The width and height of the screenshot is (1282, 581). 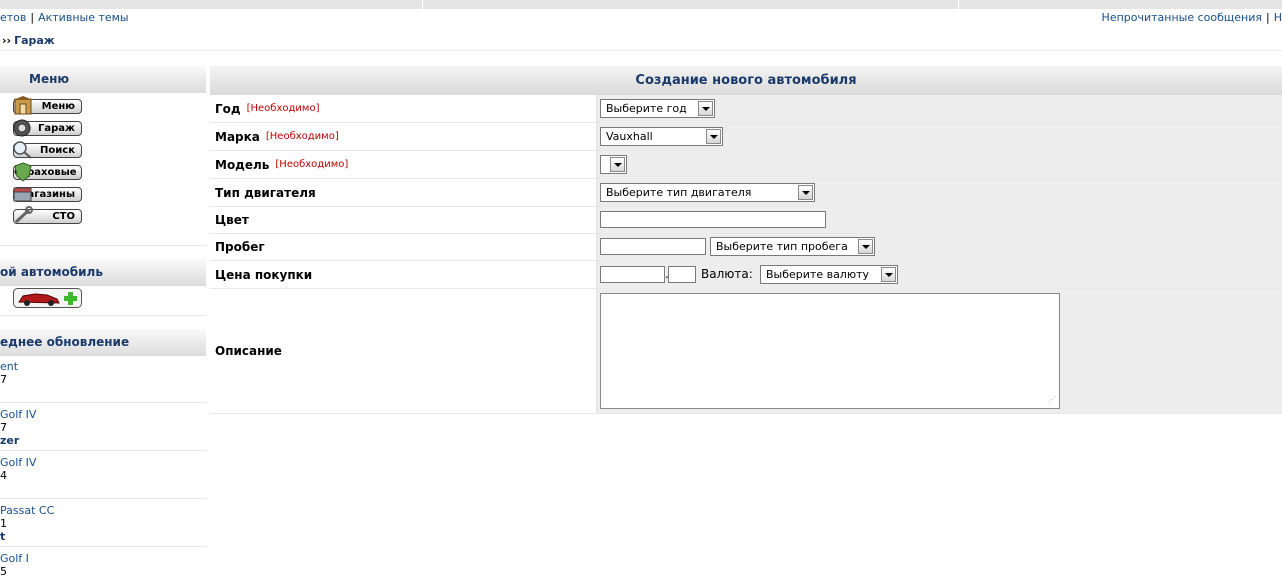 I want to click on price-label: Цена покупки, so click(x=264, y=274).